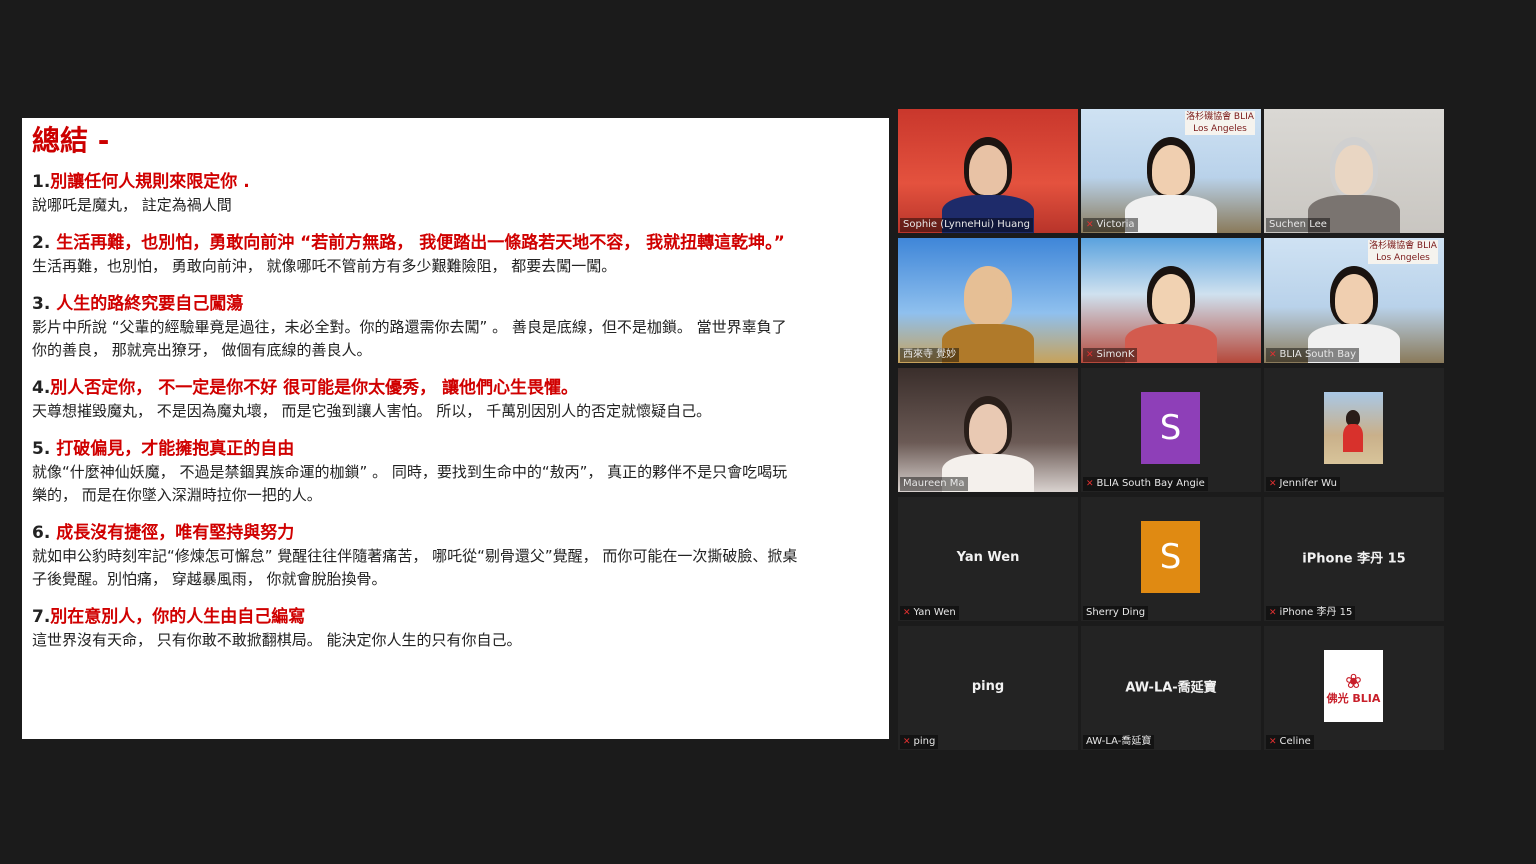 The width and height of the screenshot is (1536, 864). Describe the element at coordinates (44, 243) in the screenshot. I see `section-number: 2.` at that location.